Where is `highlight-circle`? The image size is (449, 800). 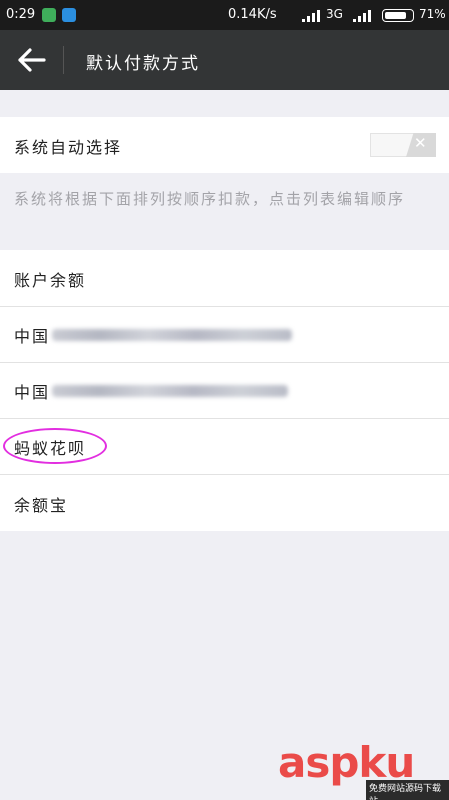
highlight-circle is located at coordinates (55, 446).